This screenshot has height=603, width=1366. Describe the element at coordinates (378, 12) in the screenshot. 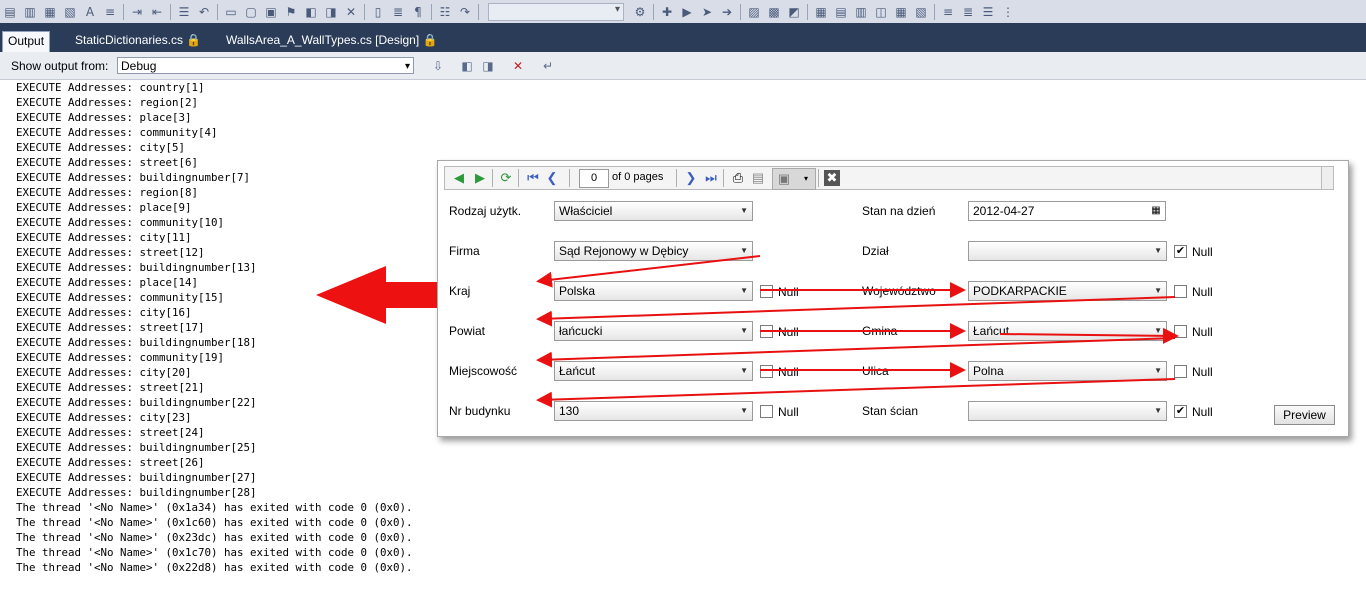

I see `page-icon: ▯` at that location.